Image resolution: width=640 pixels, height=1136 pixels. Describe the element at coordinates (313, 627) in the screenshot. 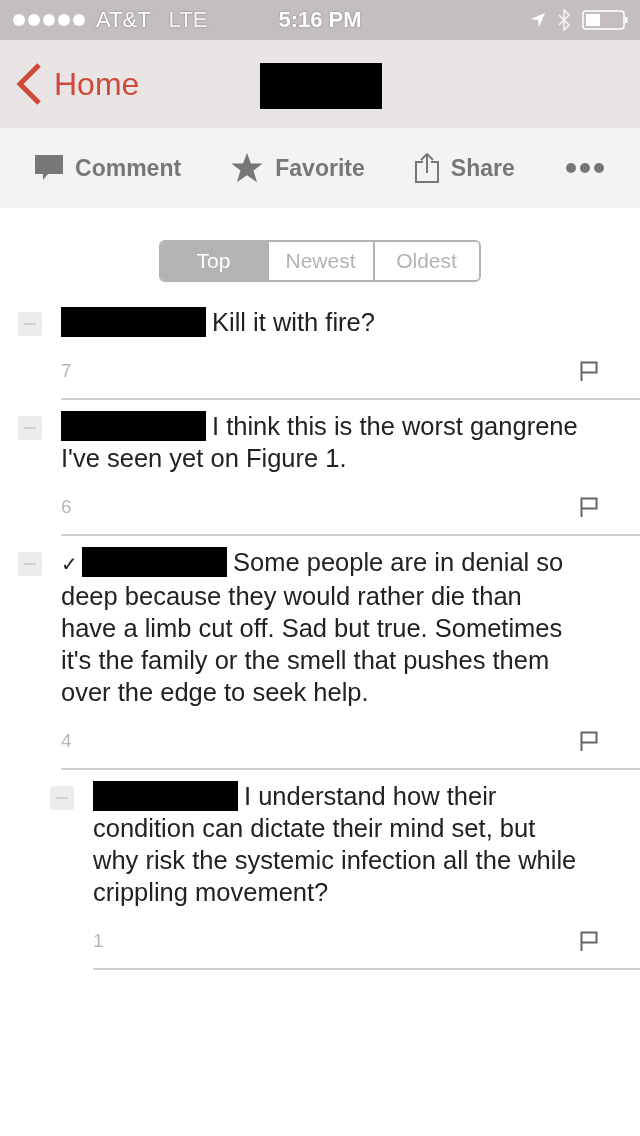

I see `comment-text: ✓ Some people are in denial so deep because they would rather die than have a limb cut off. Sad but true. Sometimes it's the family or the smell that pushes them over the edge to seek help.` at that location.